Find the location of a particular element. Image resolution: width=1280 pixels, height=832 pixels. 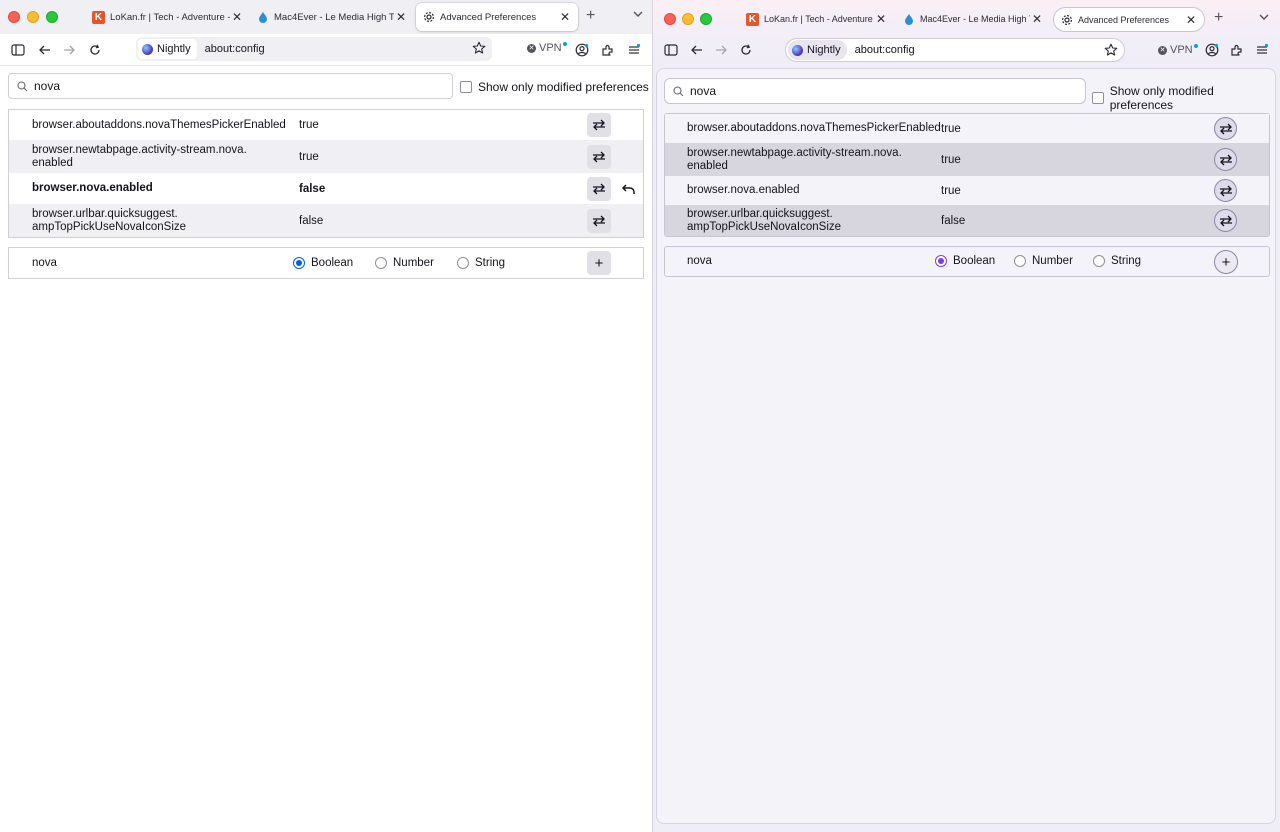

vpn-label: VPN is located at coordinates (1181, 50).